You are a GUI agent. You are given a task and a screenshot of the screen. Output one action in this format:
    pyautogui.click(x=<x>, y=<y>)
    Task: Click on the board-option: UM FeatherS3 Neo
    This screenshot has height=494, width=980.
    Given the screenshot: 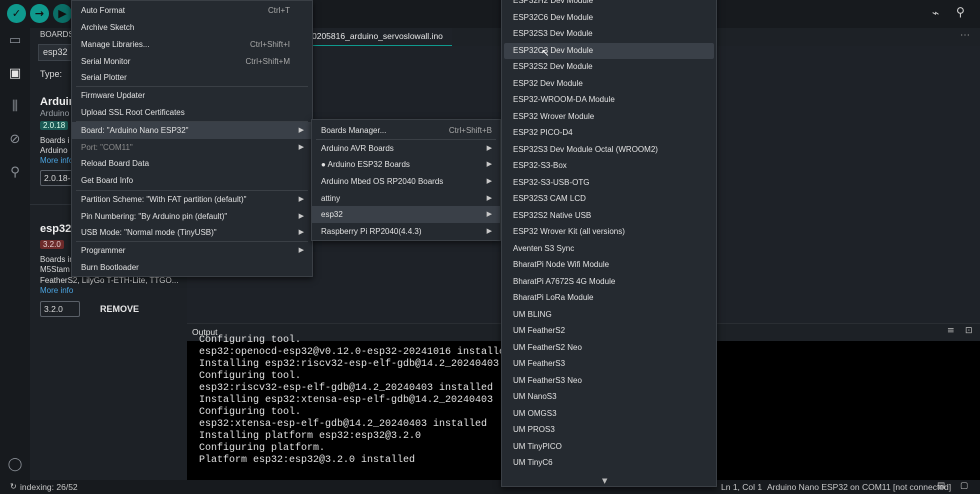 What is the action you would take?
    pyautogui.click(x=609, y=381)
    